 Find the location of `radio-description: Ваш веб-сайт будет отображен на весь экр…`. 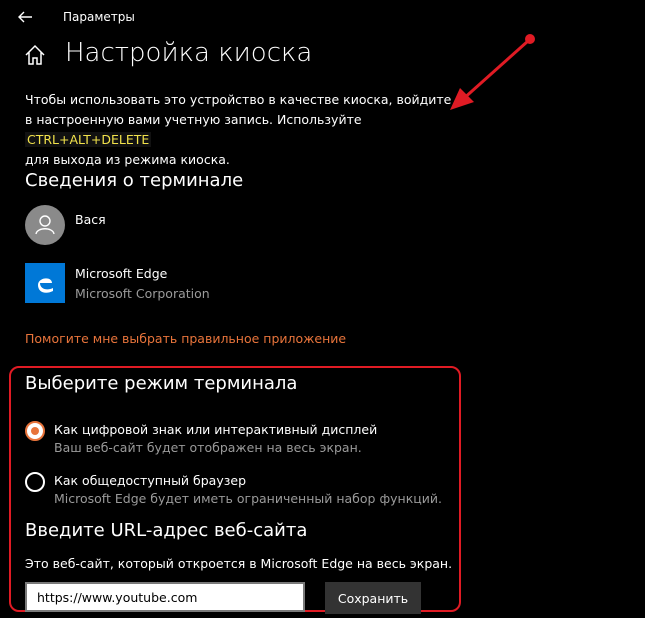

radio-description: Ваш веб-сайт будет отображен на весь экр… is located at coordinates (208, 447).